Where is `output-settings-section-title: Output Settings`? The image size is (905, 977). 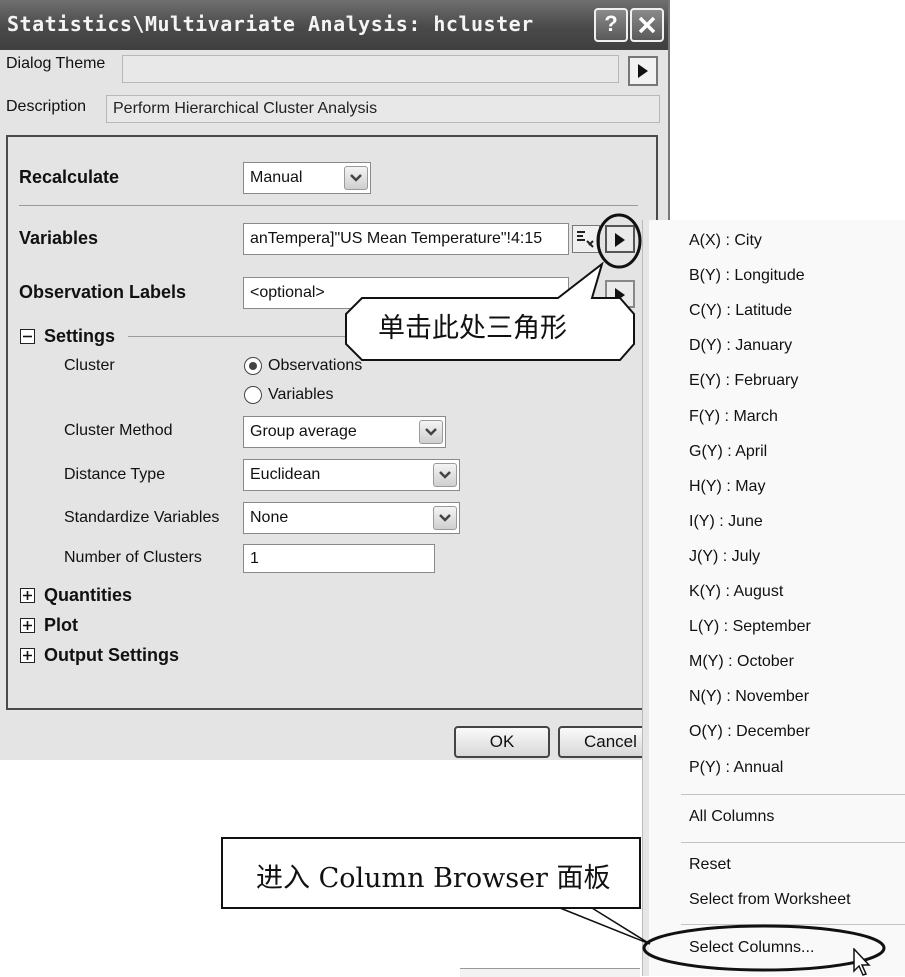 output-settings-section-title: Output Settings is located at coordinates (111, 655).